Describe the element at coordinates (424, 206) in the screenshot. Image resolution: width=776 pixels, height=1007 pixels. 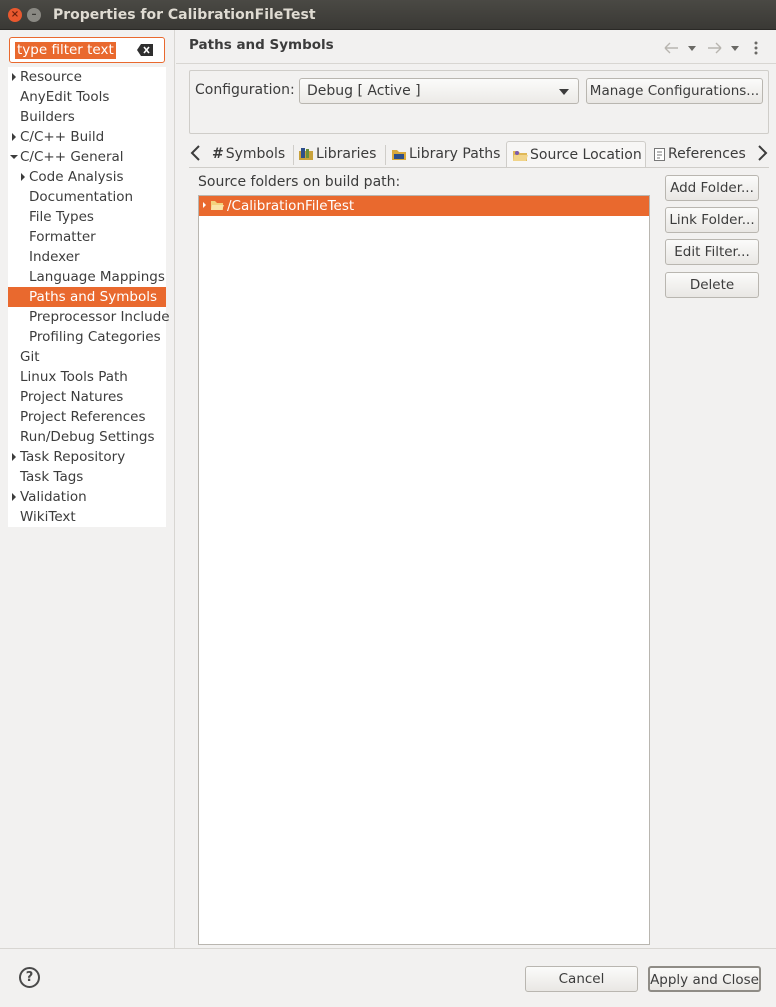
I see `list-item: /CalibrationFileTest` at that location.